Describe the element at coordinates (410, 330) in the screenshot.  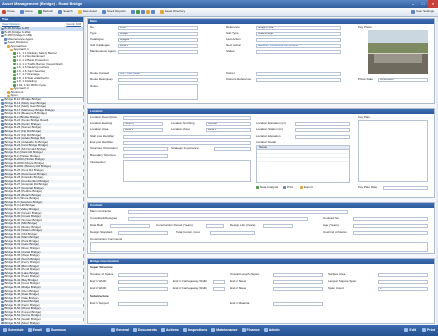
I see `edit-button: Edit` at that location.